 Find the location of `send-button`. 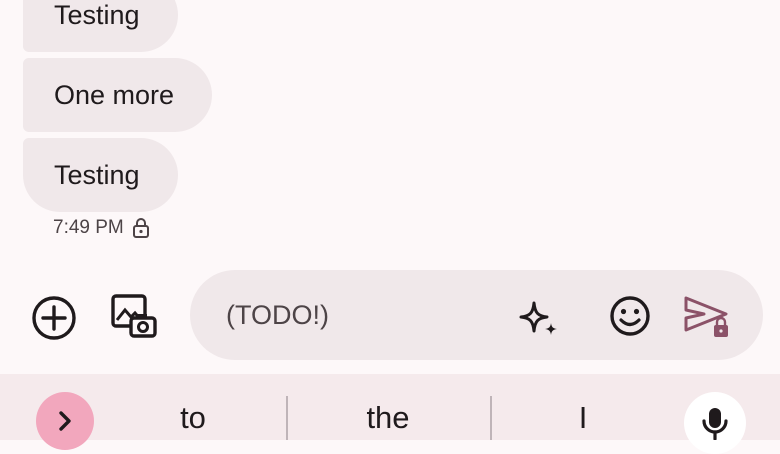

send-button is located at coordinates (707, 317).